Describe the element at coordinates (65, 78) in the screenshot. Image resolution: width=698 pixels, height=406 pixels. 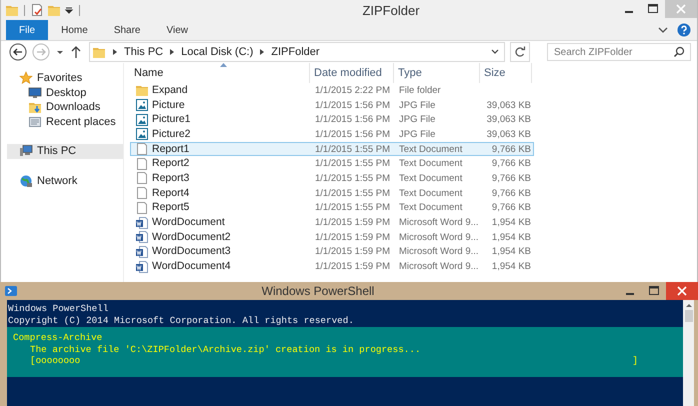
I see `sidebar-item: Favorites` at that location.